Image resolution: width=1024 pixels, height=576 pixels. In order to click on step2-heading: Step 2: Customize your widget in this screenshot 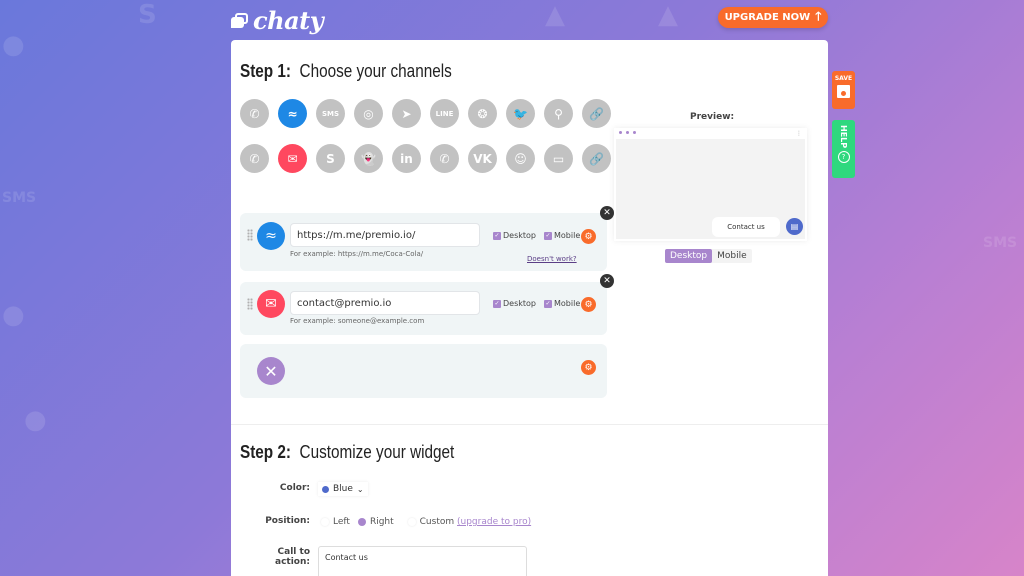, I will do `click(347, 452)`.